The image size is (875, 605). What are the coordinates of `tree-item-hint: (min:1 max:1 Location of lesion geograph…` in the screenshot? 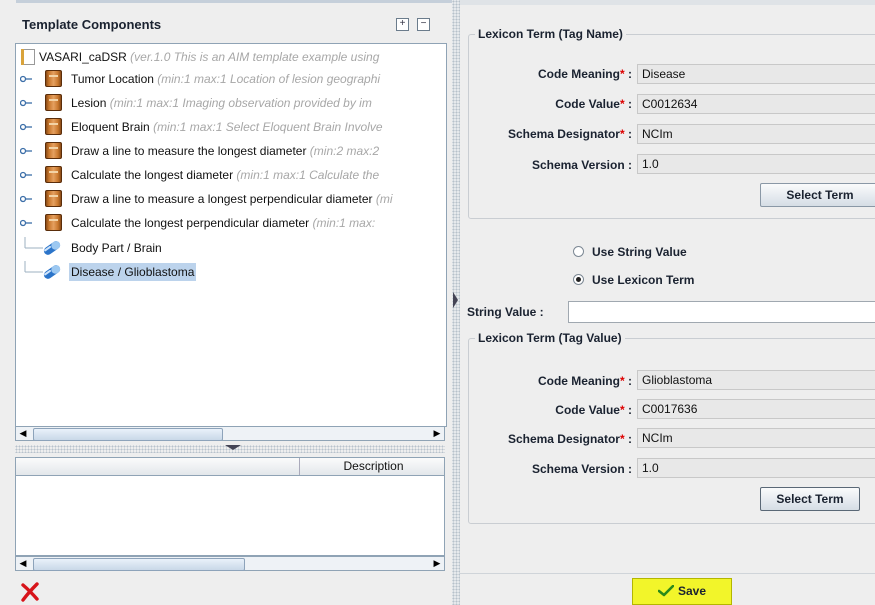 It's located at (267, 79).